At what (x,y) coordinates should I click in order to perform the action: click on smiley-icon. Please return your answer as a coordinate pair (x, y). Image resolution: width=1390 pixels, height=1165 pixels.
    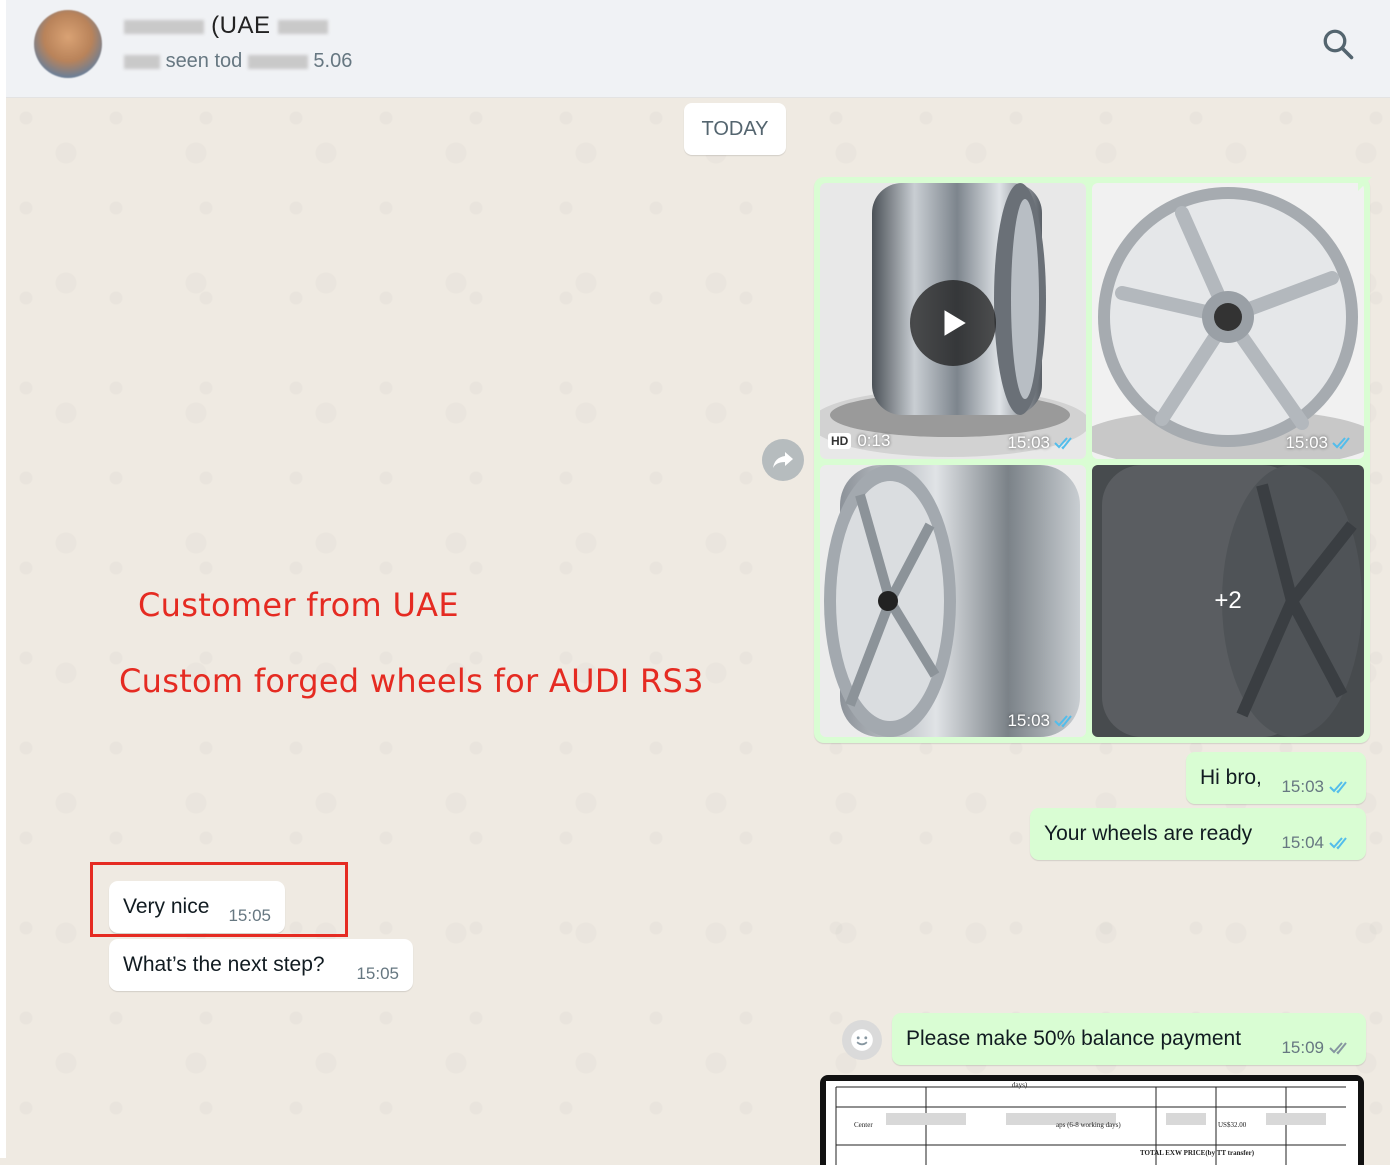
    Looking at the image, I should click on (862, 1040).